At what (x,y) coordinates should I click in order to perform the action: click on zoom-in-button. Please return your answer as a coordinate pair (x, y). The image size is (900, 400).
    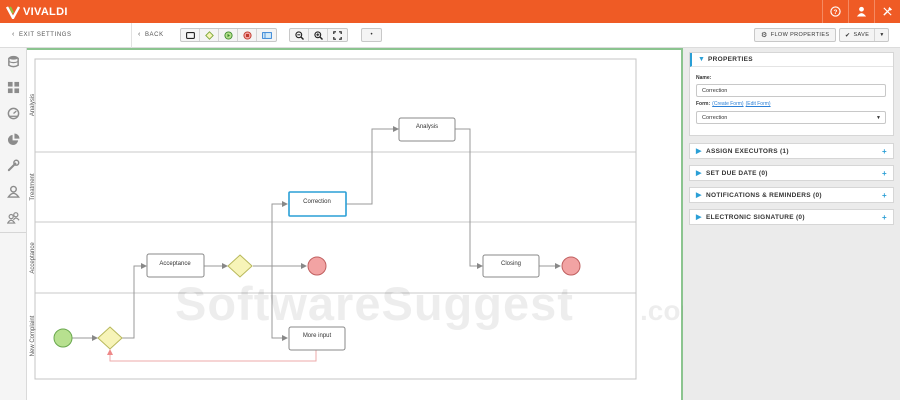
    Looking at the image, I should click on (318, 35).